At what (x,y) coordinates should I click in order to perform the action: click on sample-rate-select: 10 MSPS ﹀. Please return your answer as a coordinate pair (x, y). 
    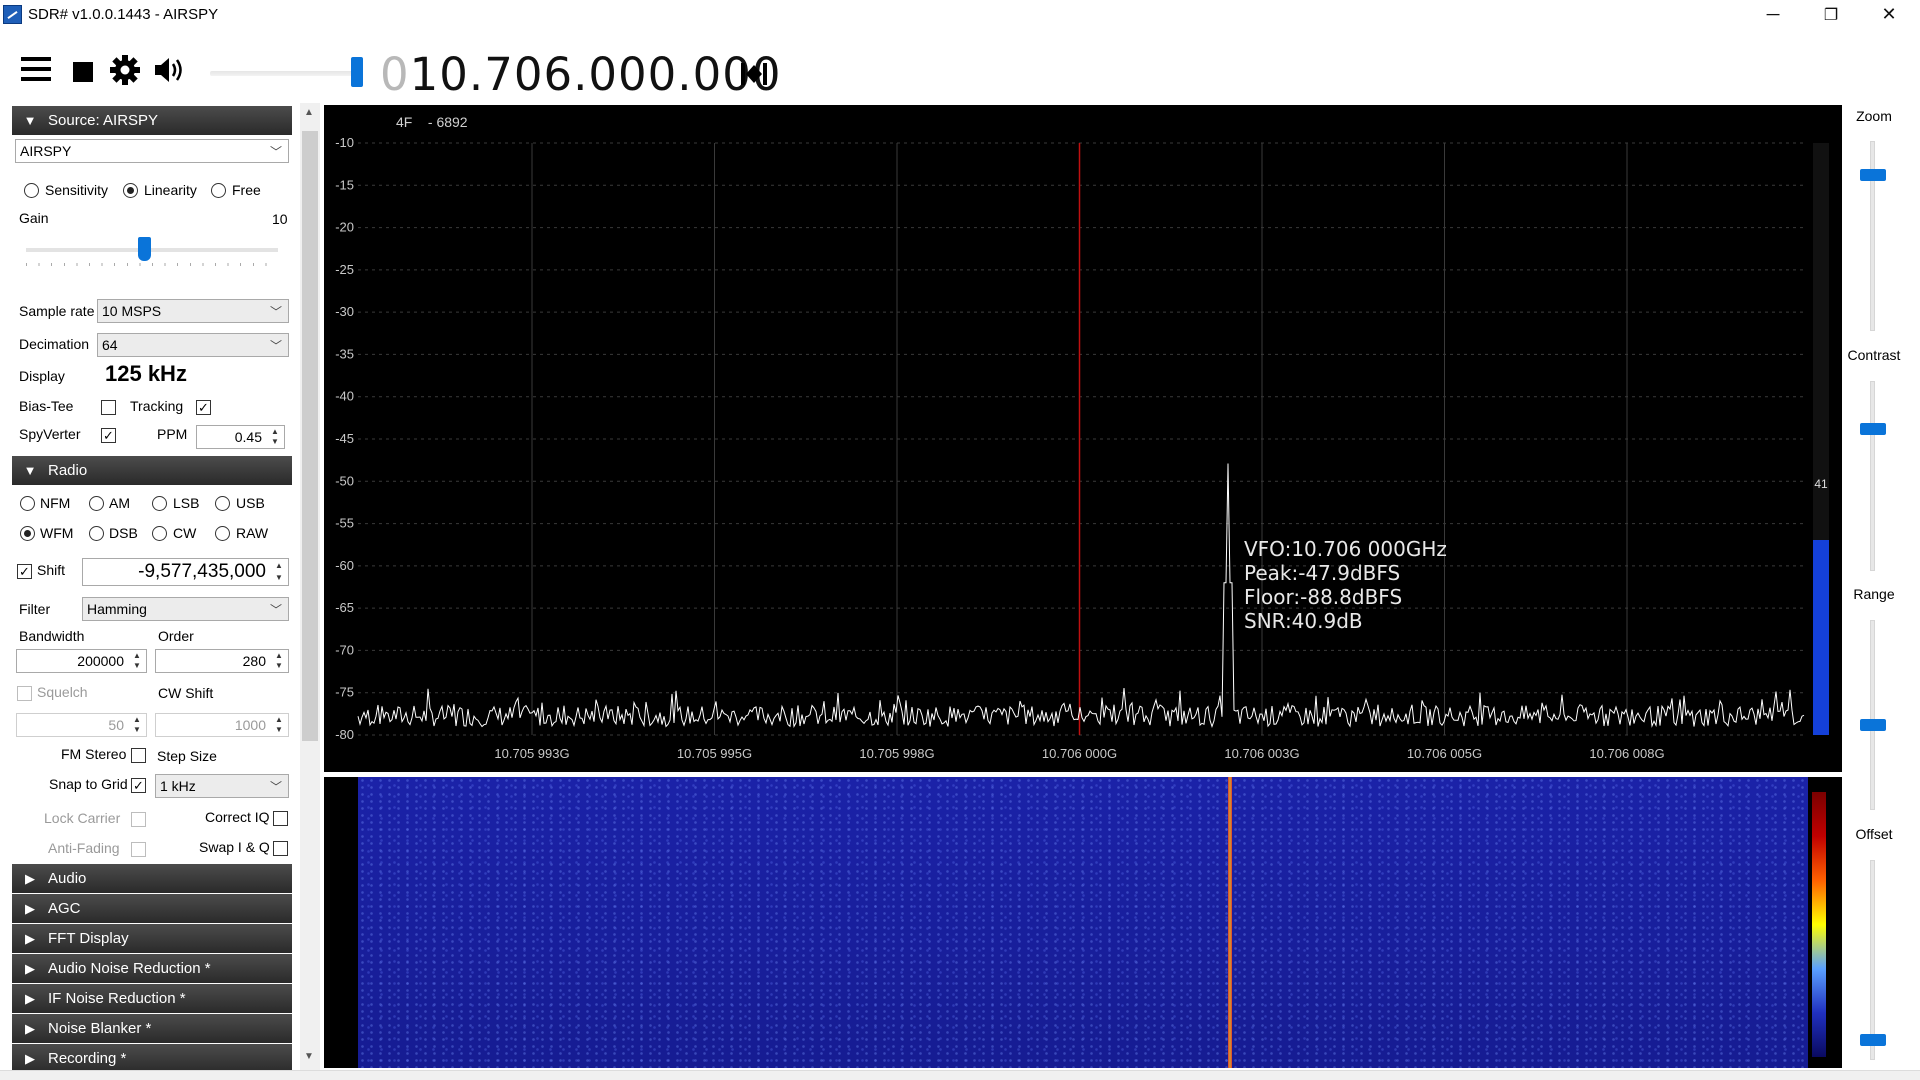
    Looking at the image, I should click on (193, 311).